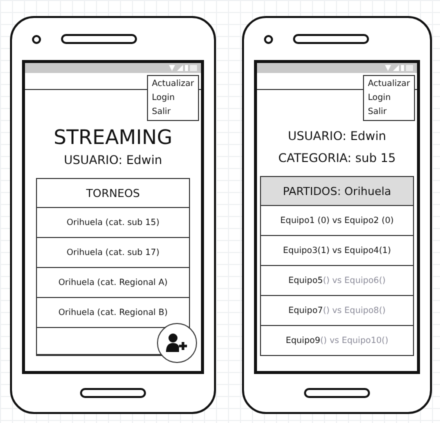  Describe the element at coordinates (113, 137) in the screenshot. I see `app-title: STREAMING` at that location.